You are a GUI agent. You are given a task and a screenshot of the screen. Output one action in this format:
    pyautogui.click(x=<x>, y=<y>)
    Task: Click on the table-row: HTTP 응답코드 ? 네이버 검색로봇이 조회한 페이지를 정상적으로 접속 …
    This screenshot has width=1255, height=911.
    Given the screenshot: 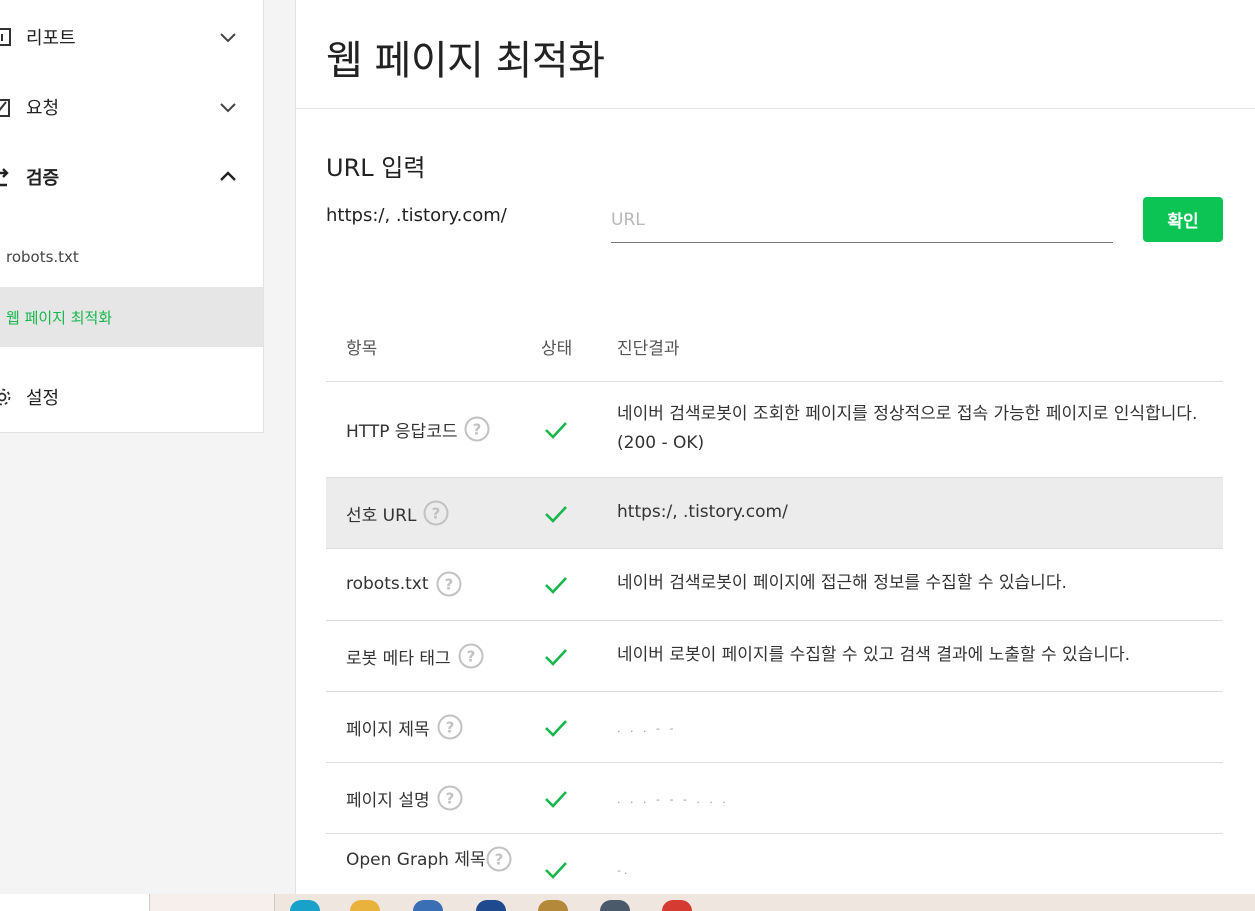 What is the action you would take?
    pyautogui.click(x=774, y=430)
    